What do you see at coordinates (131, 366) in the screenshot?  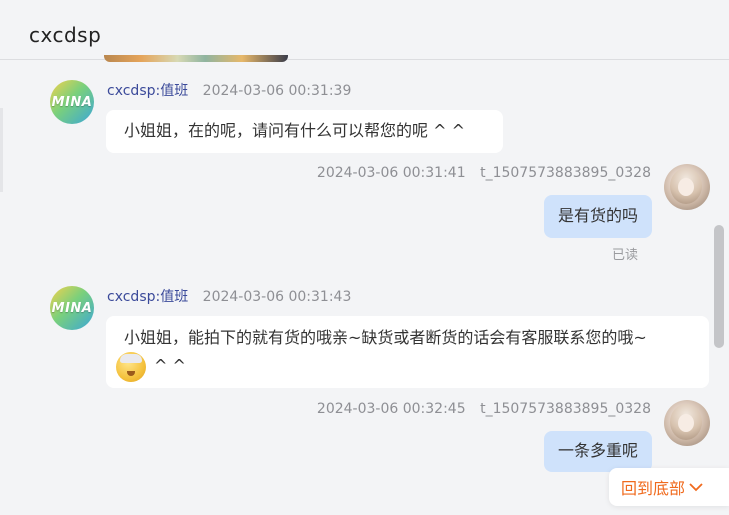 I see `halo-smile-emoji-icon` at bounding box center [131, 366].